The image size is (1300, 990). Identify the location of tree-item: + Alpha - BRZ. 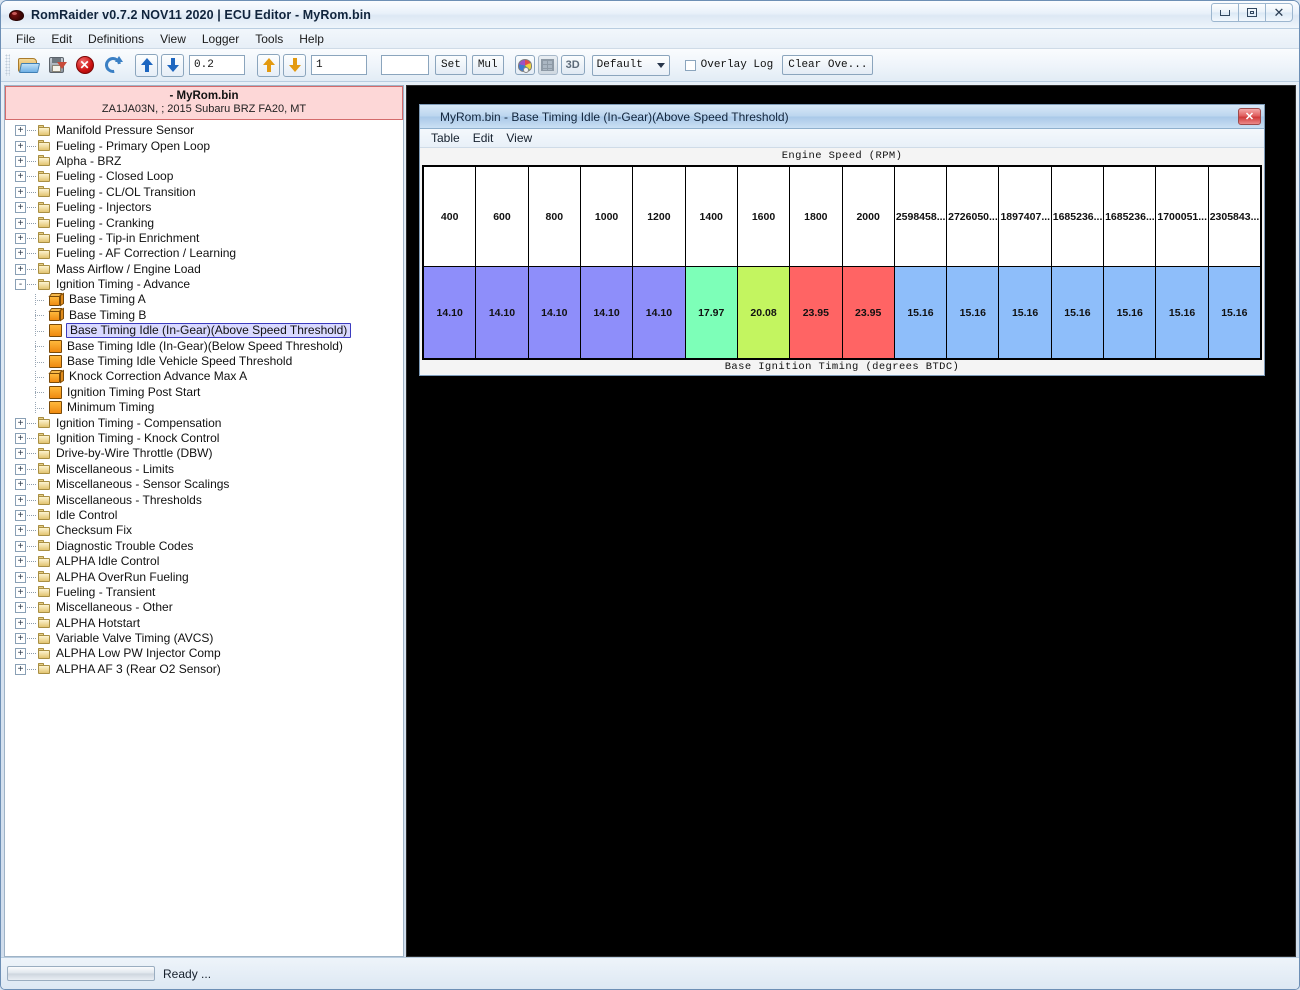
(204, 161).